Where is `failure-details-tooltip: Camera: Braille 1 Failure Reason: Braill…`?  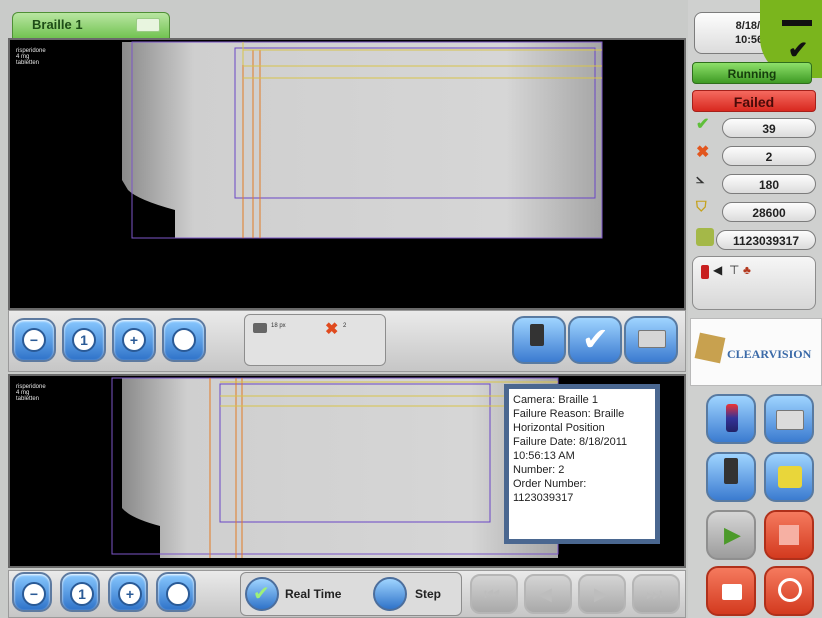 failure-details-tooltip: Camera: Braille 1 Failure Reason: Braill… is located at coordinates (582, 464).